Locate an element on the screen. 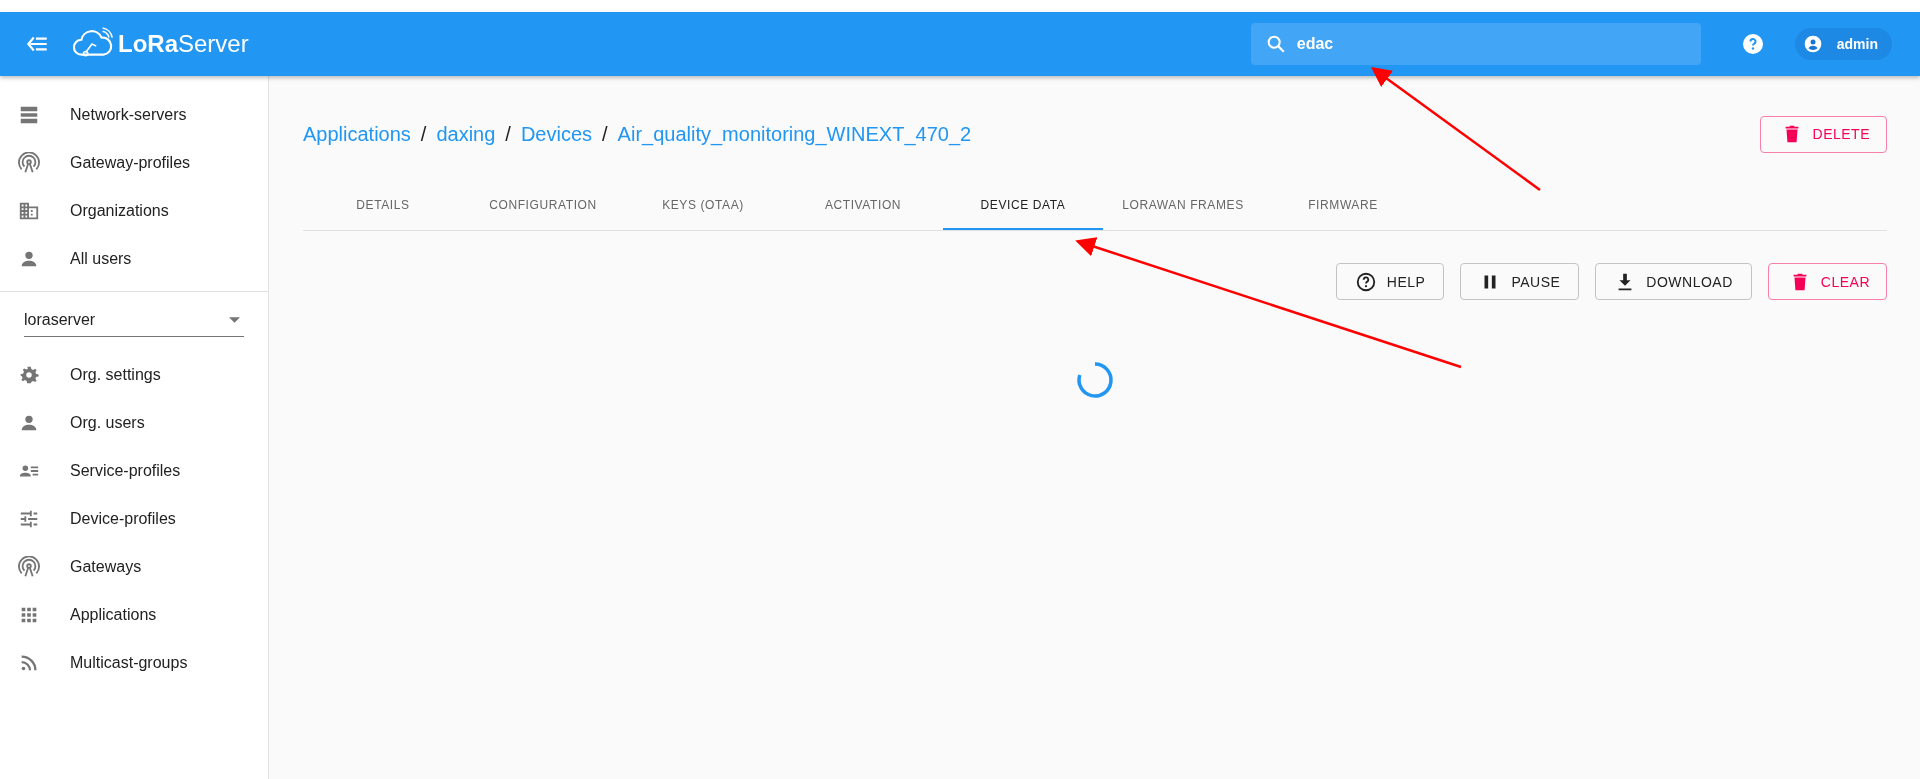 The image size is (1920, 779). server-icon is located at coordinates (29, 115).